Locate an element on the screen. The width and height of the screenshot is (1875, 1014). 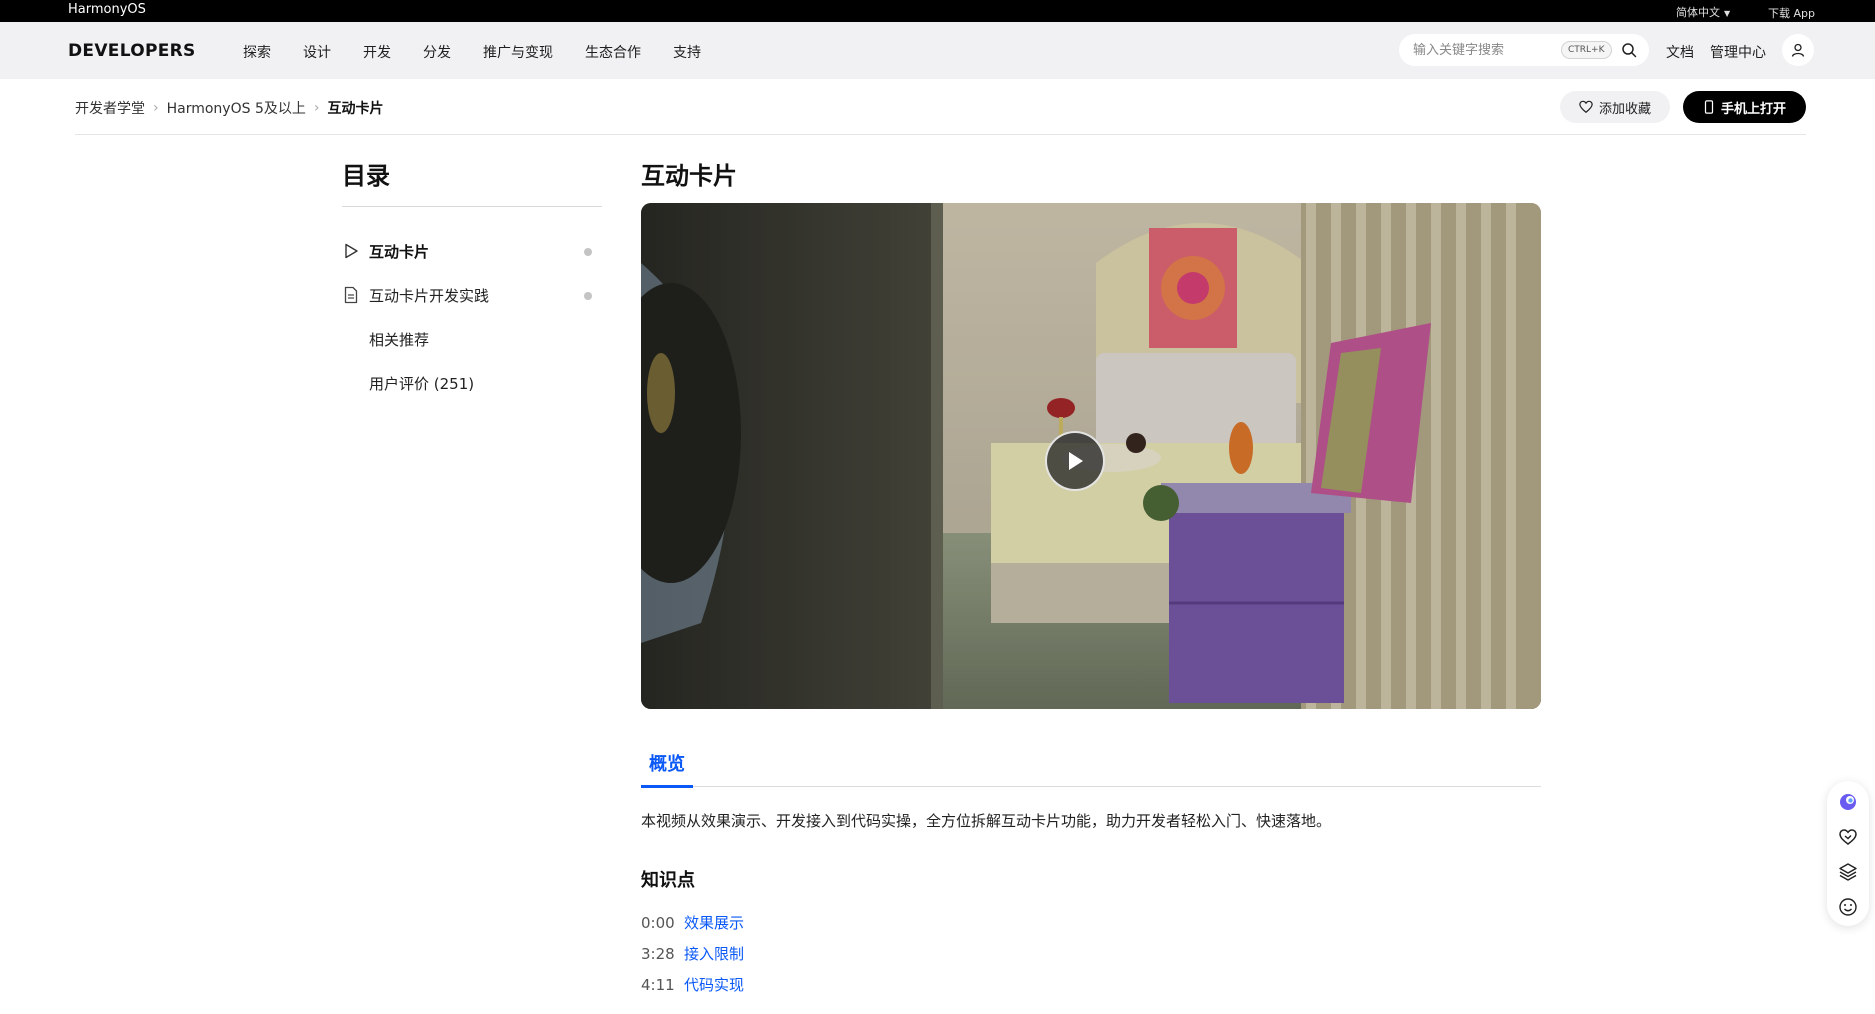
breadcrumb: 开发者学堂 › HarmonyOS 5及以上 › 互动卡片 is located at coordinates (229, 108).